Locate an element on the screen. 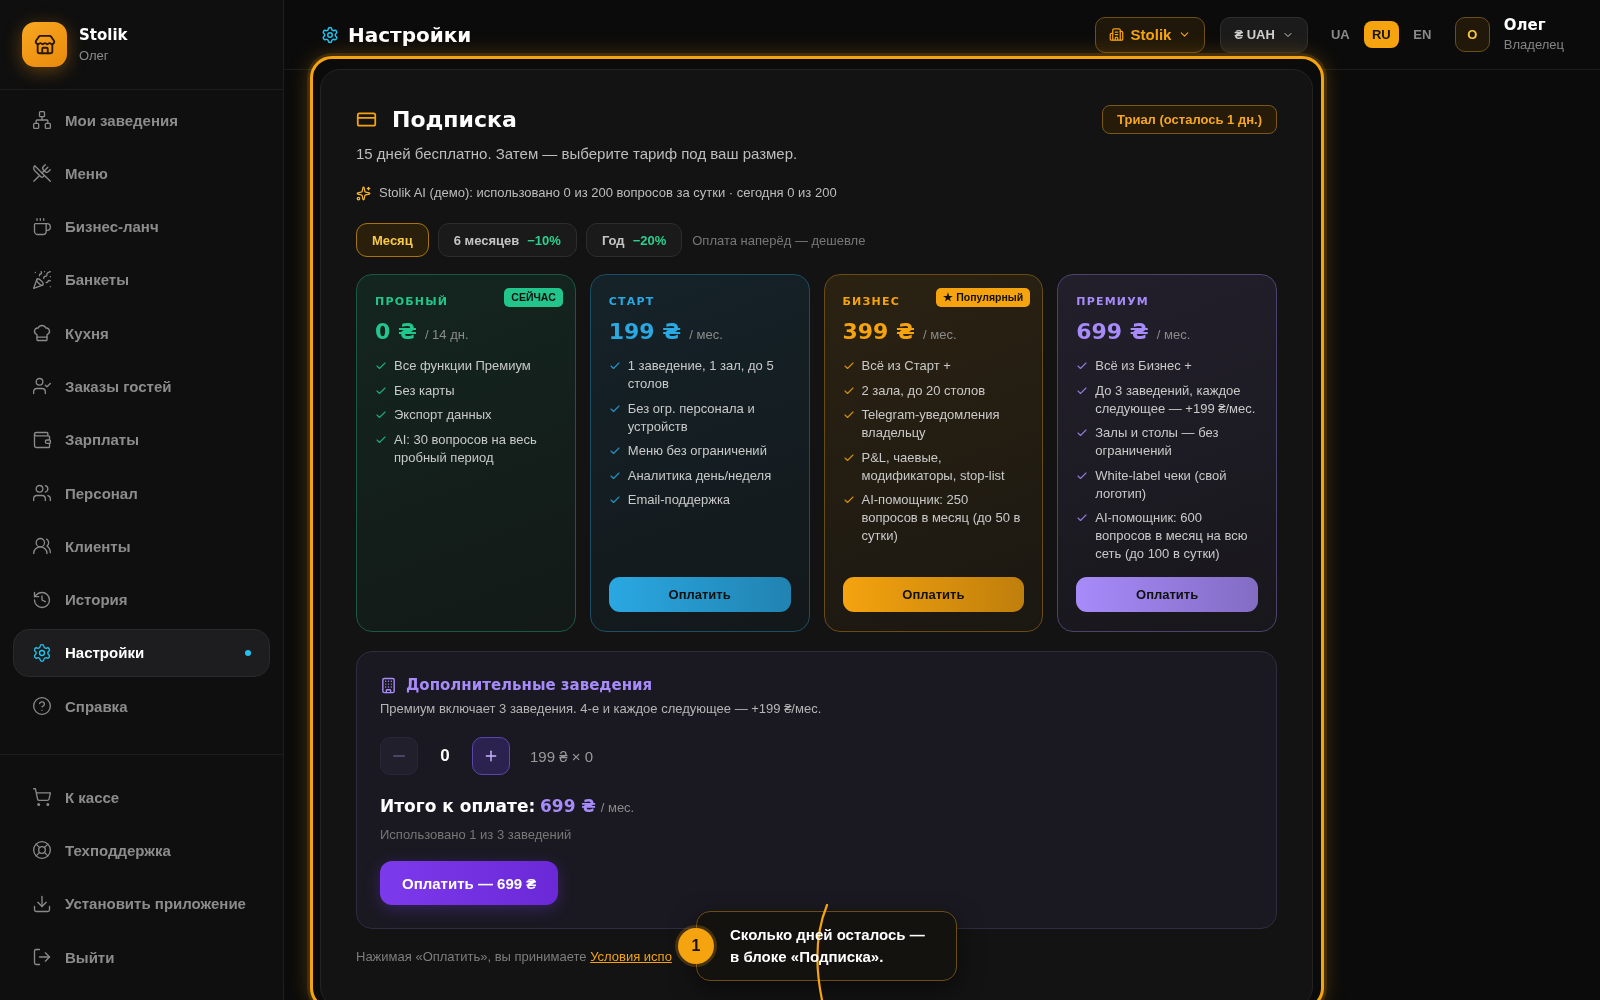  feature-text: Telegram-уведомления владельцу is located at coordinates (931, 424).